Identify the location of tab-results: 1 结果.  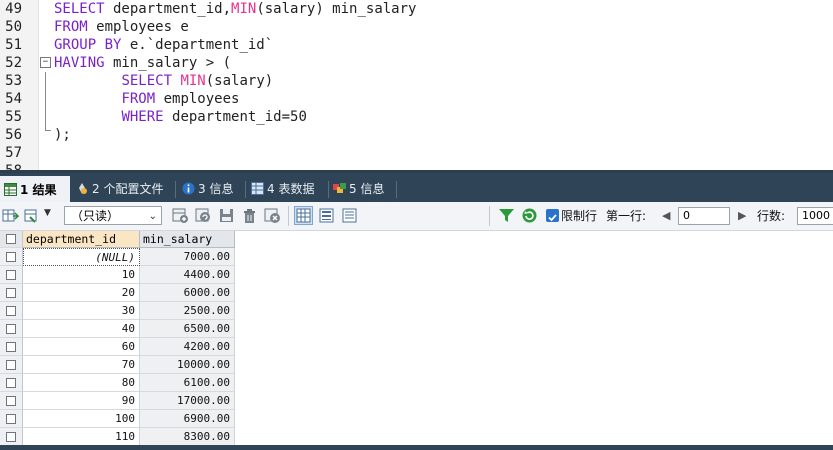
(35, 190).